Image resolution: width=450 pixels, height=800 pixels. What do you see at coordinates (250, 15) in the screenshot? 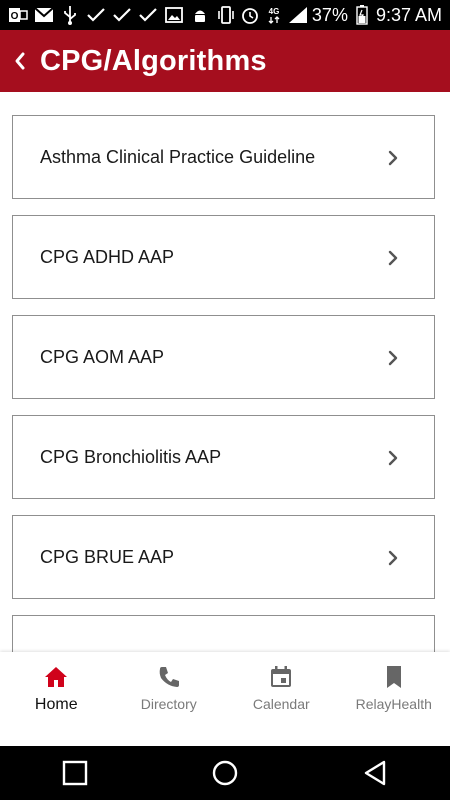
I see `alarm-icon` at bounding box center [250, 15].